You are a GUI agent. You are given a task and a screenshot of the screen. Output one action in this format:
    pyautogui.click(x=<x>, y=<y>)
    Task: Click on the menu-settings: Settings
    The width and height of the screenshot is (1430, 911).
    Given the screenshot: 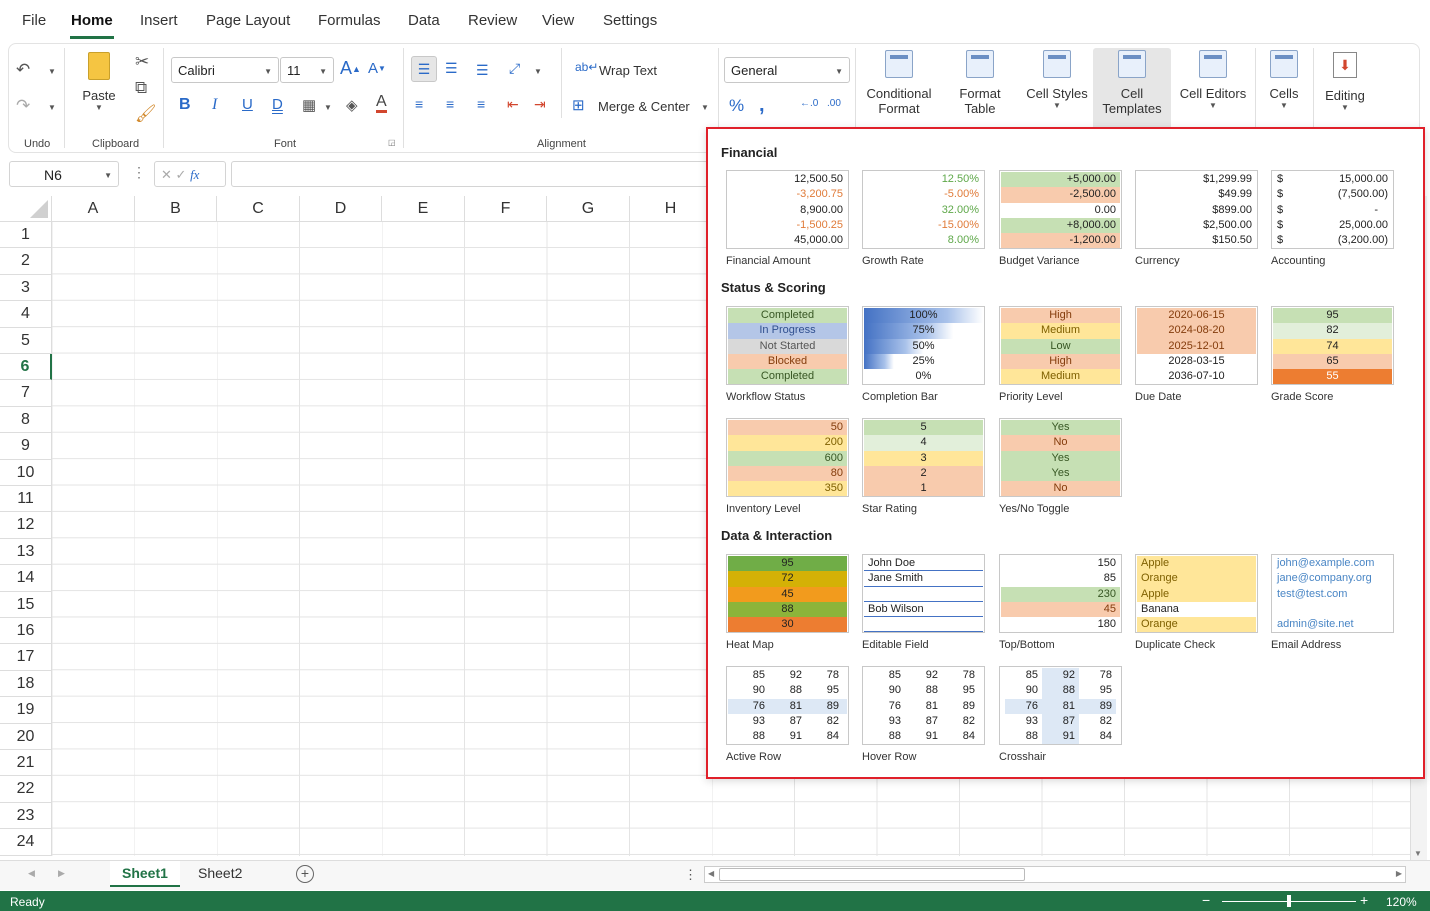 What is the action you would take?
    pyautogui.click(x=630, y=20)
    